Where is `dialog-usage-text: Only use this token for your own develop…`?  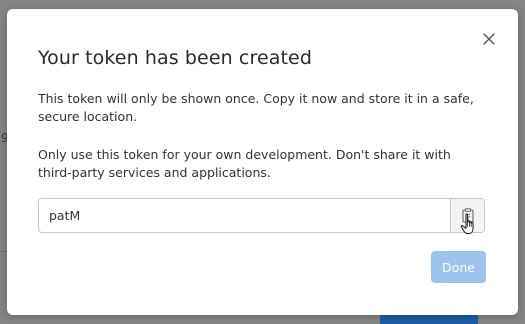 dialog-usage-text: Only use this token for your own develop… is located at coordinates (244, 163).